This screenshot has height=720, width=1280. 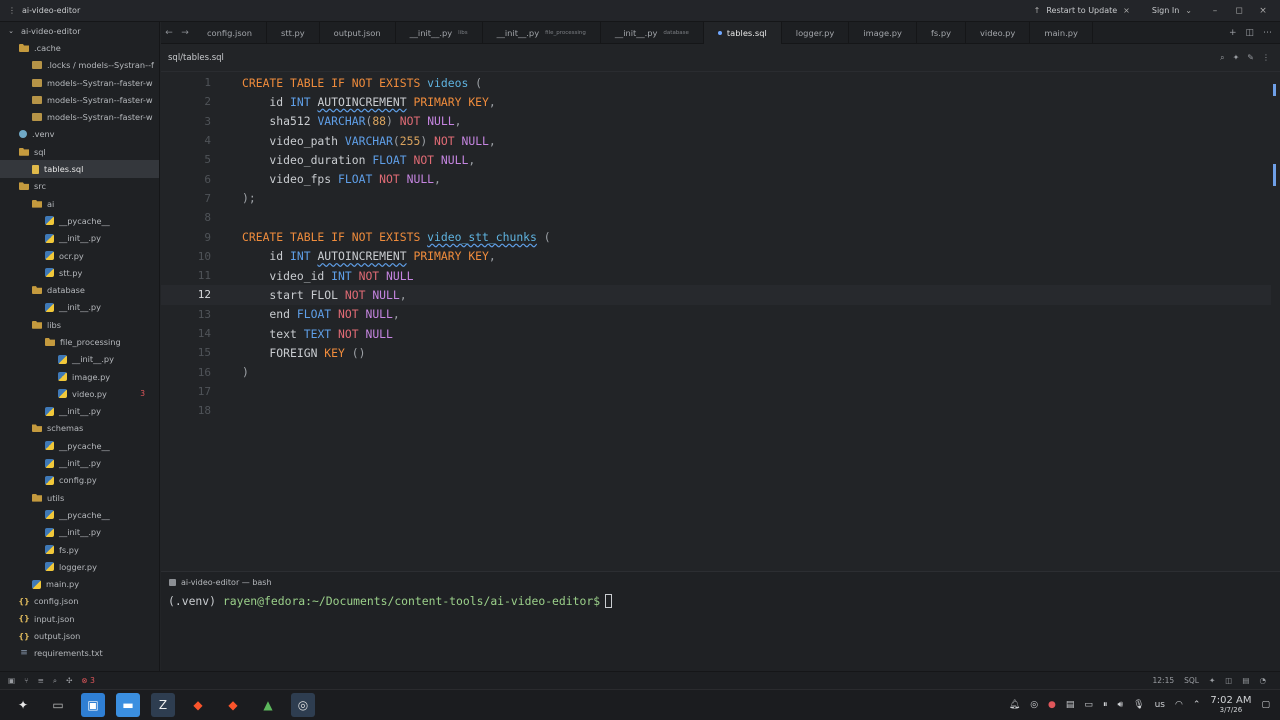 What do you see at coordinates (883, 32) in the screenshot?
I see `editor-tab: image.py` at bounding box center [883, 32].